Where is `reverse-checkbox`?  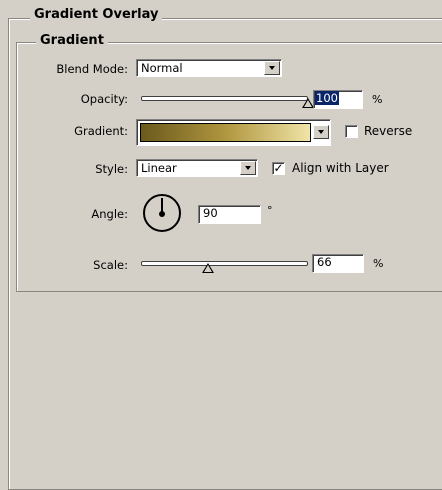
reverse-checkbox is located at coordinates (351, 131).